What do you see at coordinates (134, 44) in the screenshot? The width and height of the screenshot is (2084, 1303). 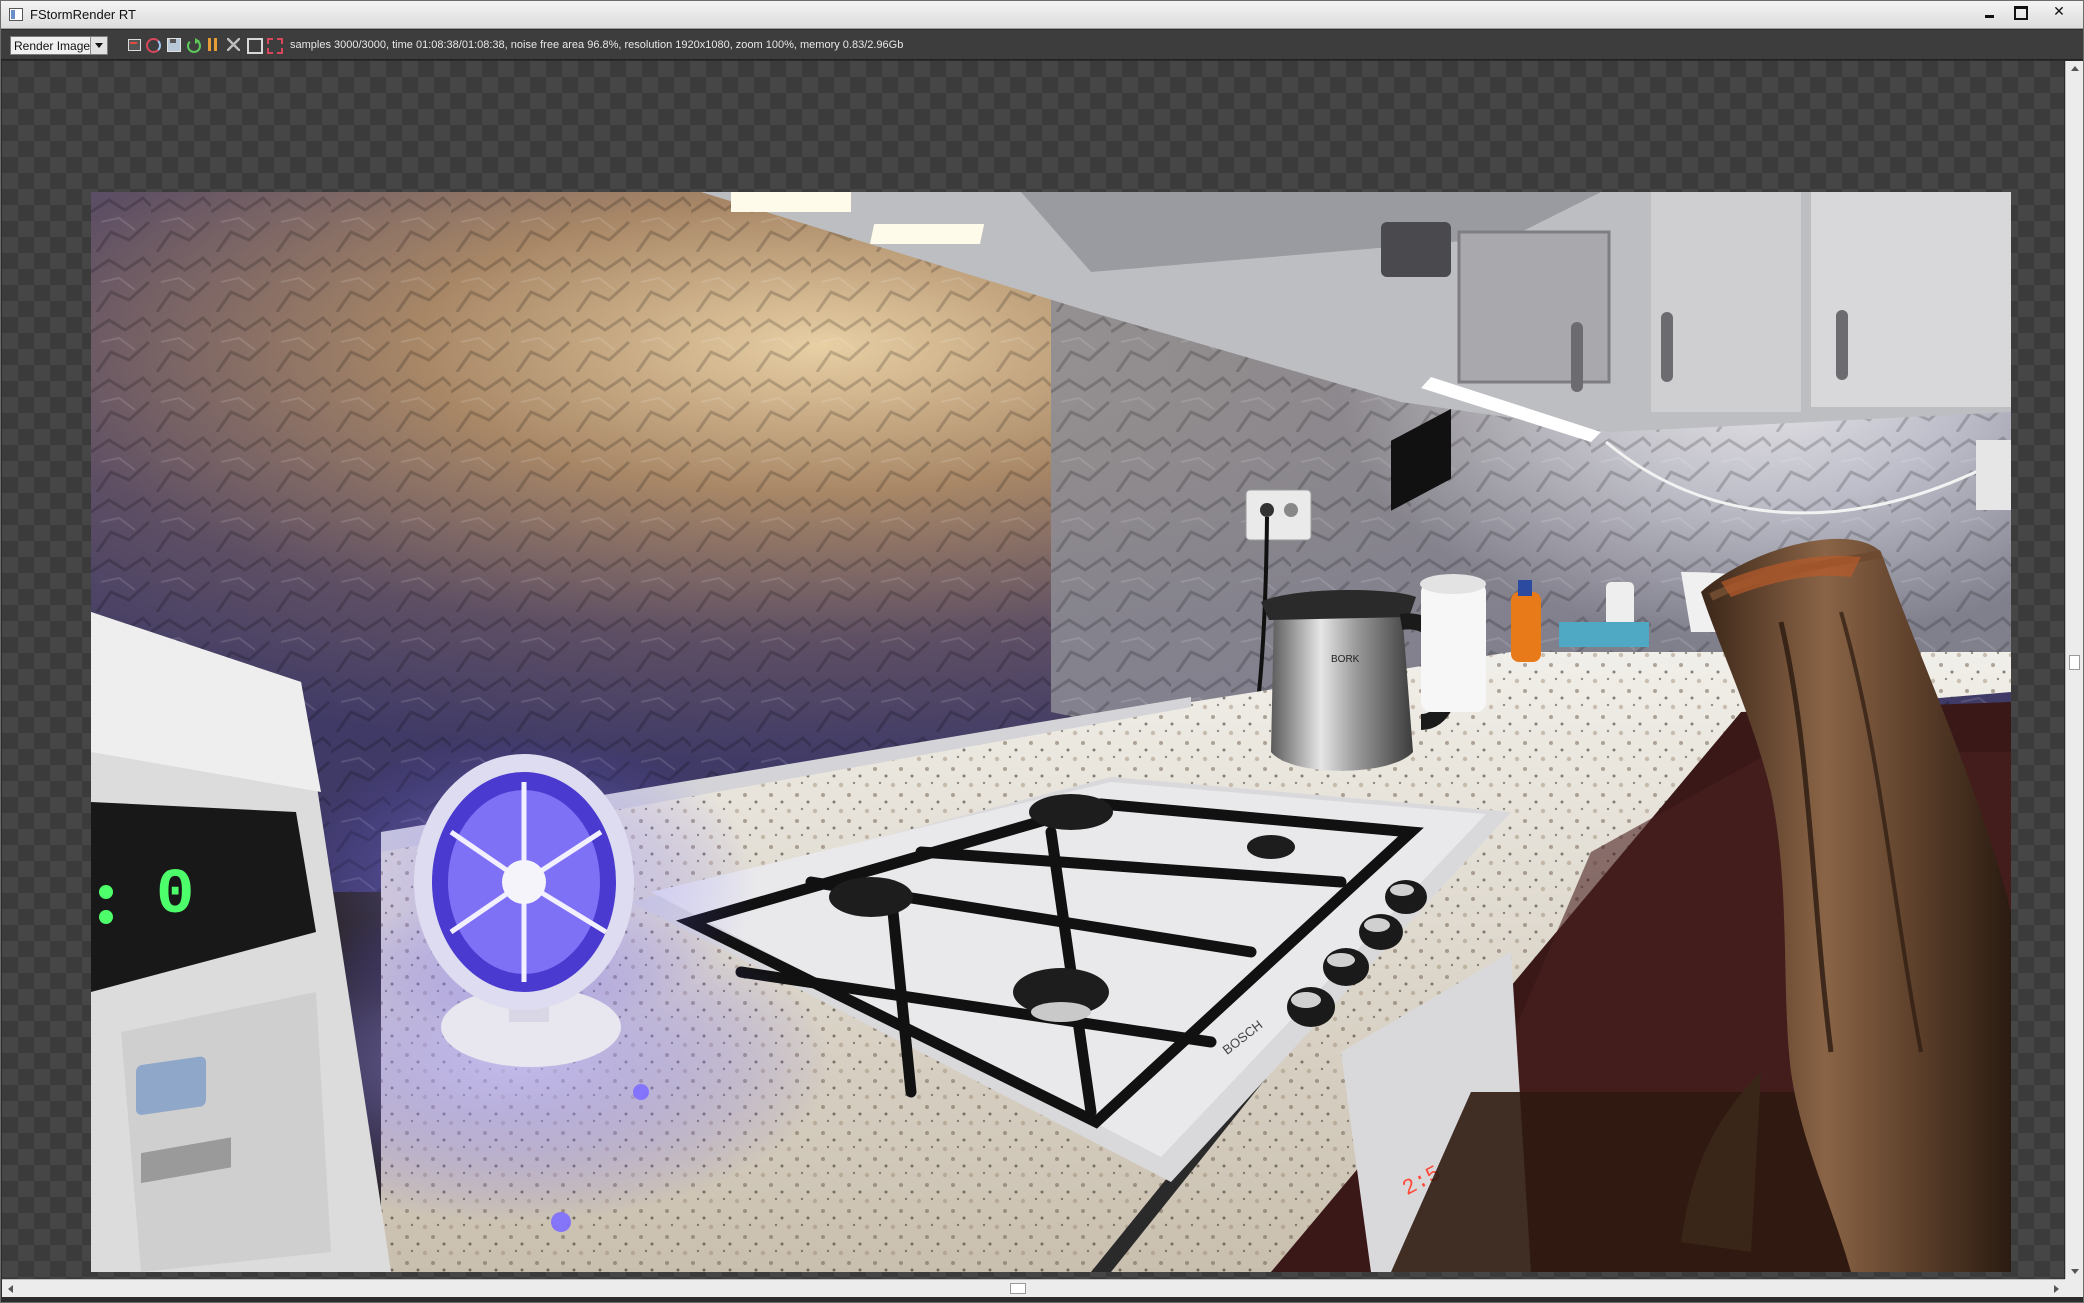 I see `save-render-icon` at bounding box center [134, 44].